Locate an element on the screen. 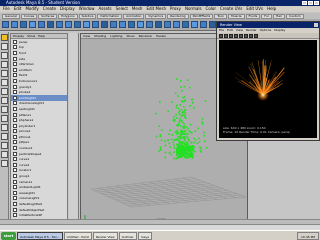 This screenshot has height=240, width=320. menu-item-file: File is located at coordinates (6, 9).